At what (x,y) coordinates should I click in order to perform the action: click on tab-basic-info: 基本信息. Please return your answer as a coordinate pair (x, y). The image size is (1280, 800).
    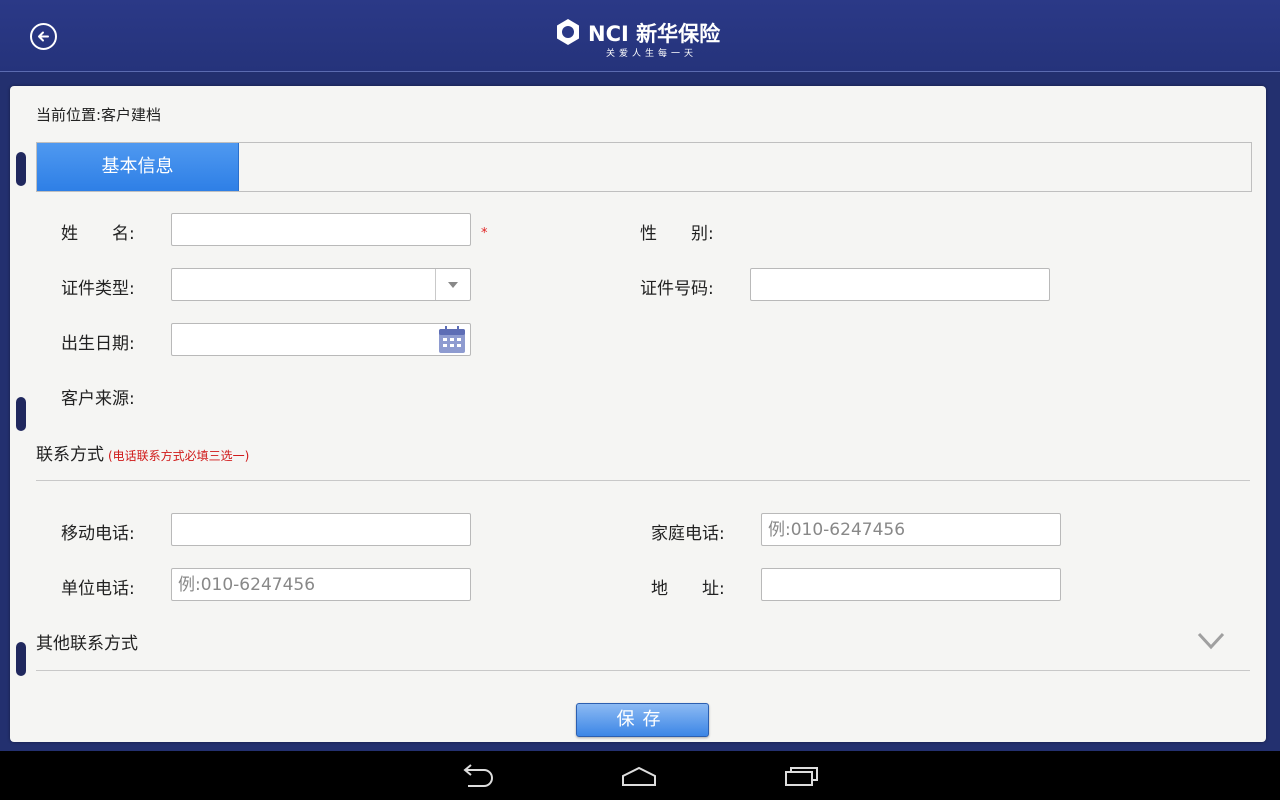
    Looking at the image, I should click on (138, 167).